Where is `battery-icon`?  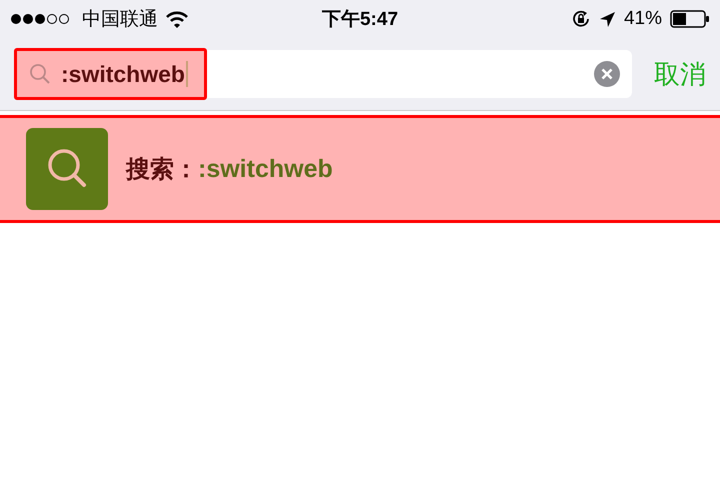
battery-icon is located at coordinates (690, 19).